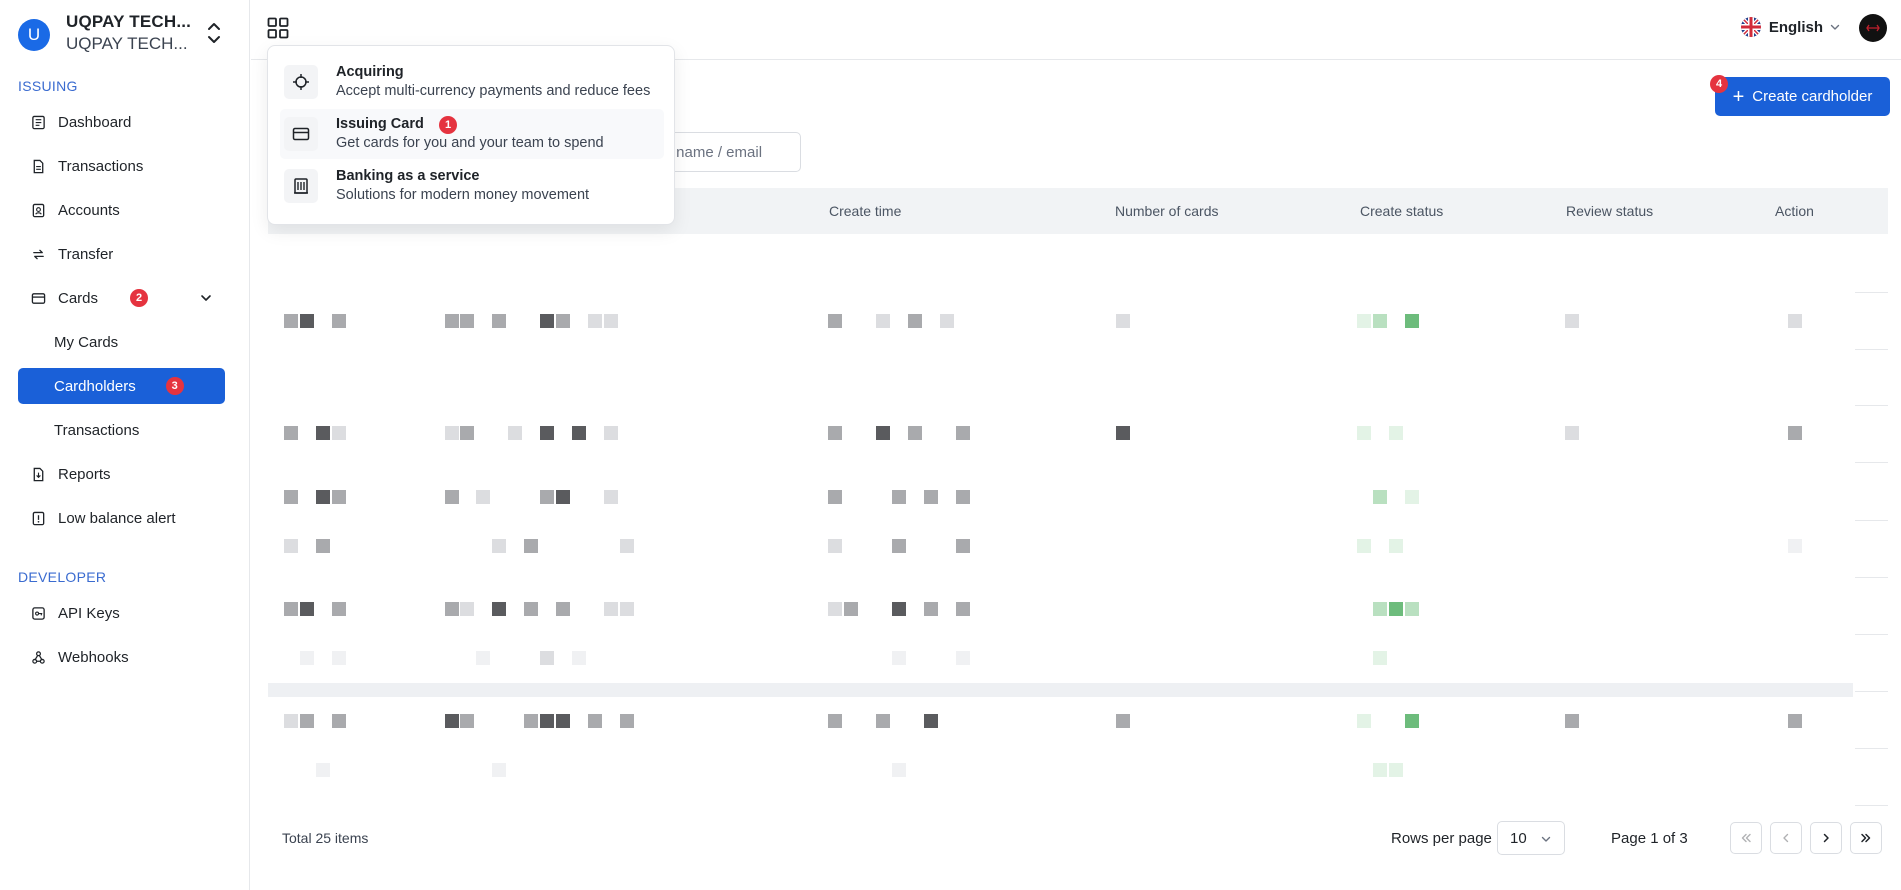  I want to click on crosshair-icon, so click(301, 82).